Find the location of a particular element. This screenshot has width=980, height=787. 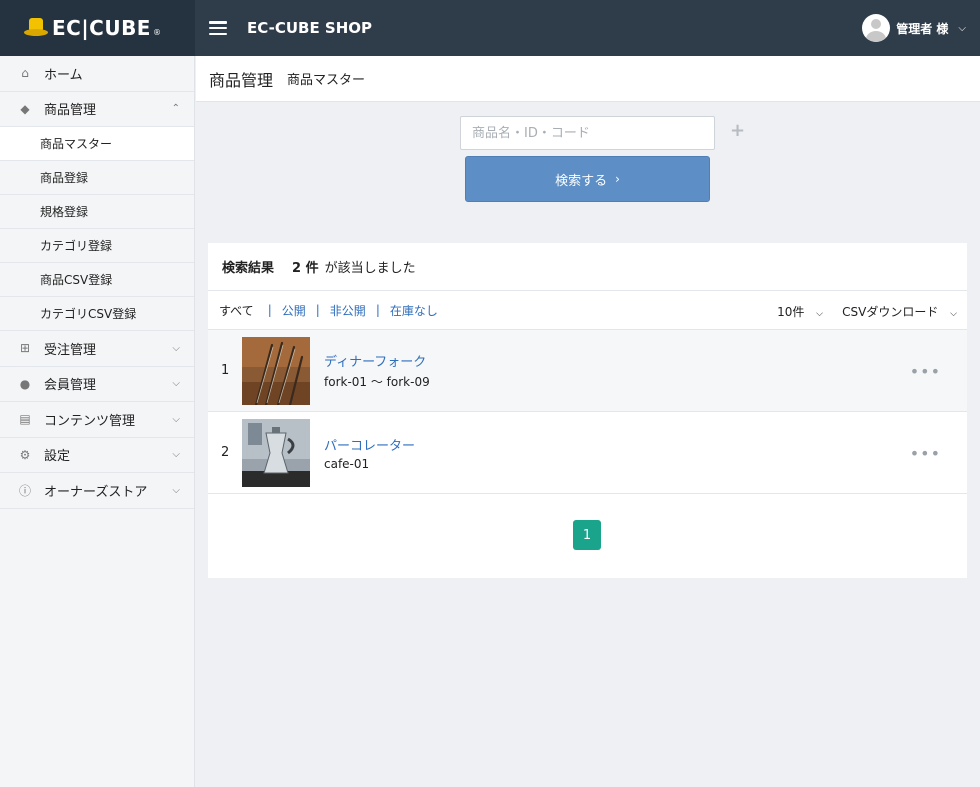

menu-toggle-icon is located at coordinates (218, 28).